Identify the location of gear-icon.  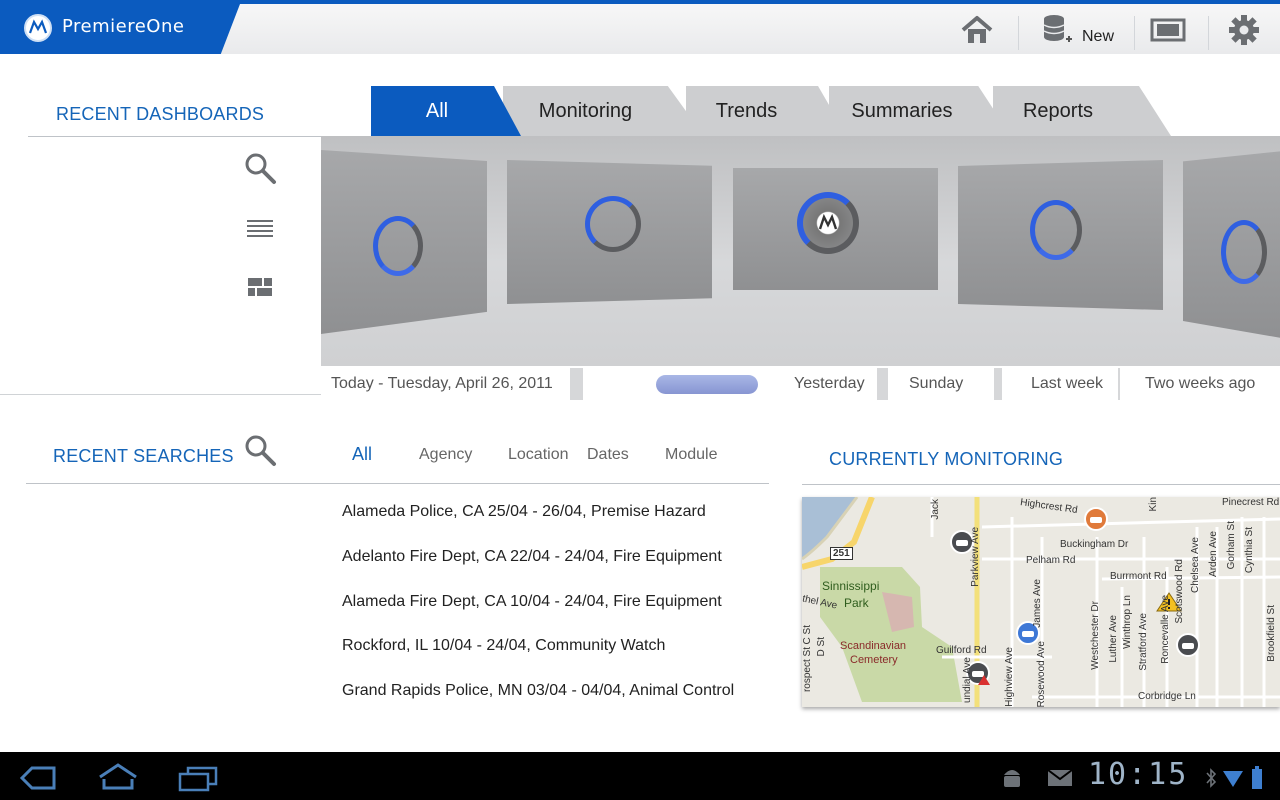
(1244, 30).